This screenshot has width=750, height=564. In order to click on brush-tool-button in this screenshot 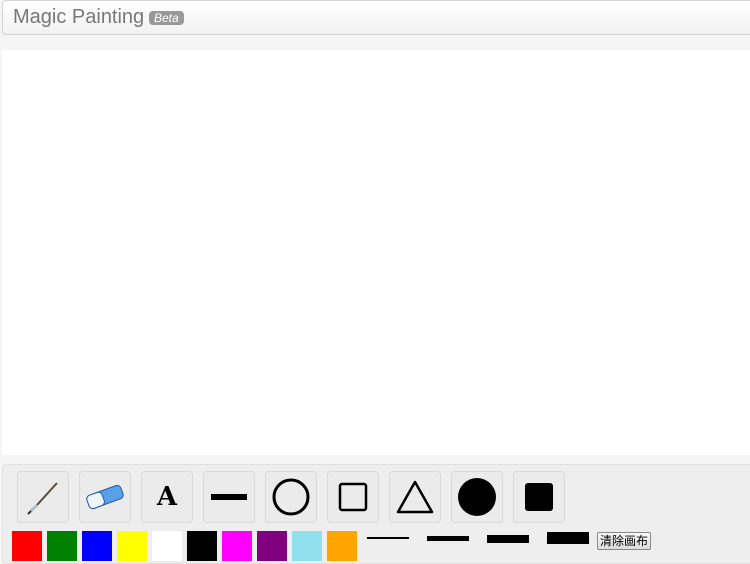, I will do `click(43, 497)`.